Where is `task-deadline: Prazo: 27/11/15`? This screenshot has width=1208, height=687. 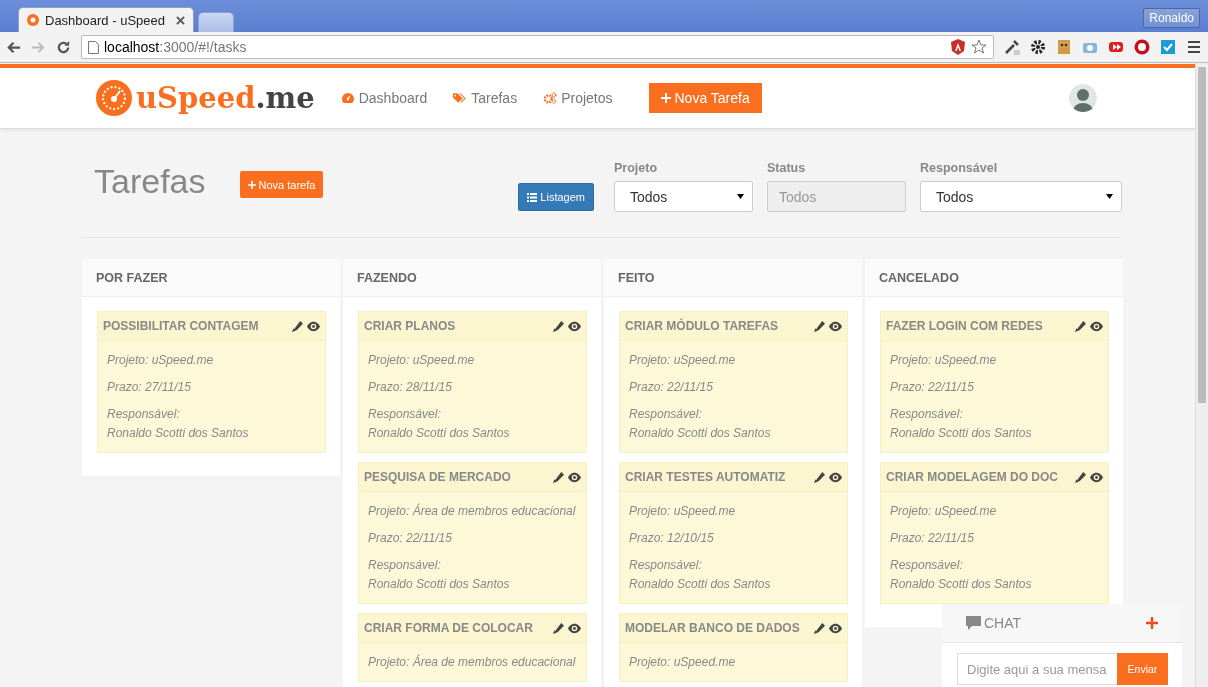
task-deadline: Prazo: 27/11/15 is located at coordinates (149, 387).